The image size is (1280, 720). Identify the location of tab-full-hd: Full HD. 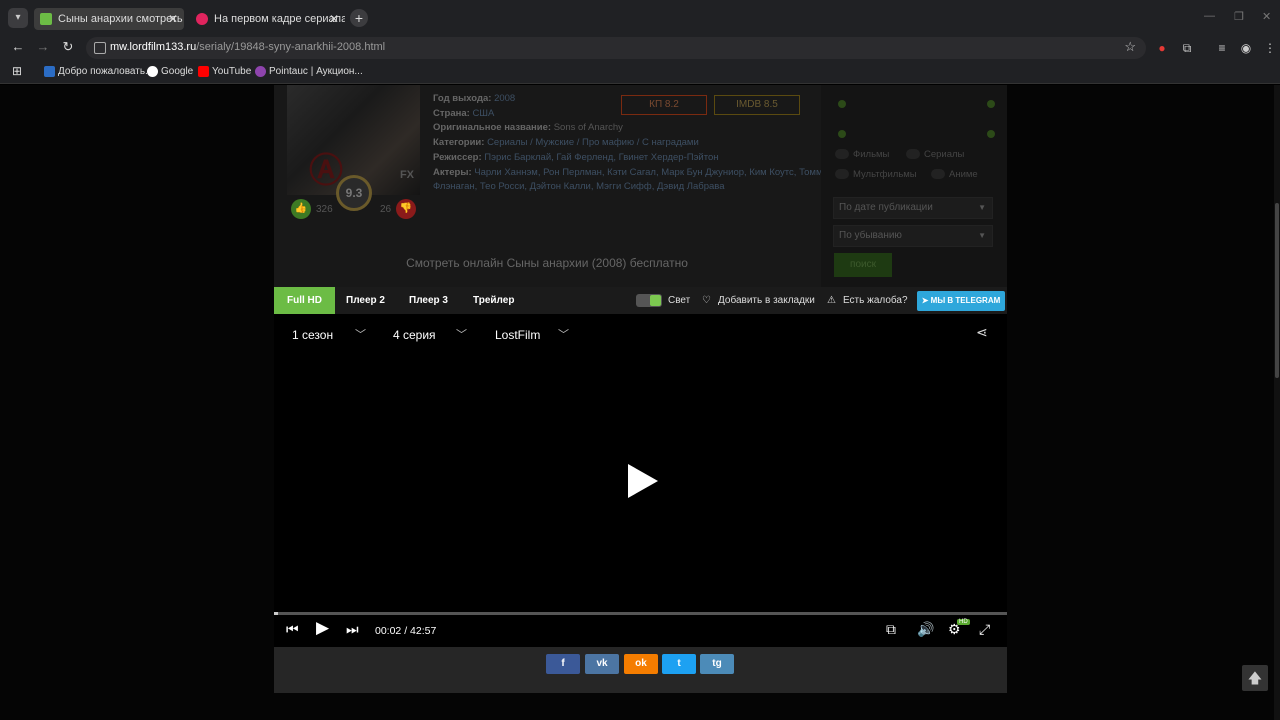
(304, 300).